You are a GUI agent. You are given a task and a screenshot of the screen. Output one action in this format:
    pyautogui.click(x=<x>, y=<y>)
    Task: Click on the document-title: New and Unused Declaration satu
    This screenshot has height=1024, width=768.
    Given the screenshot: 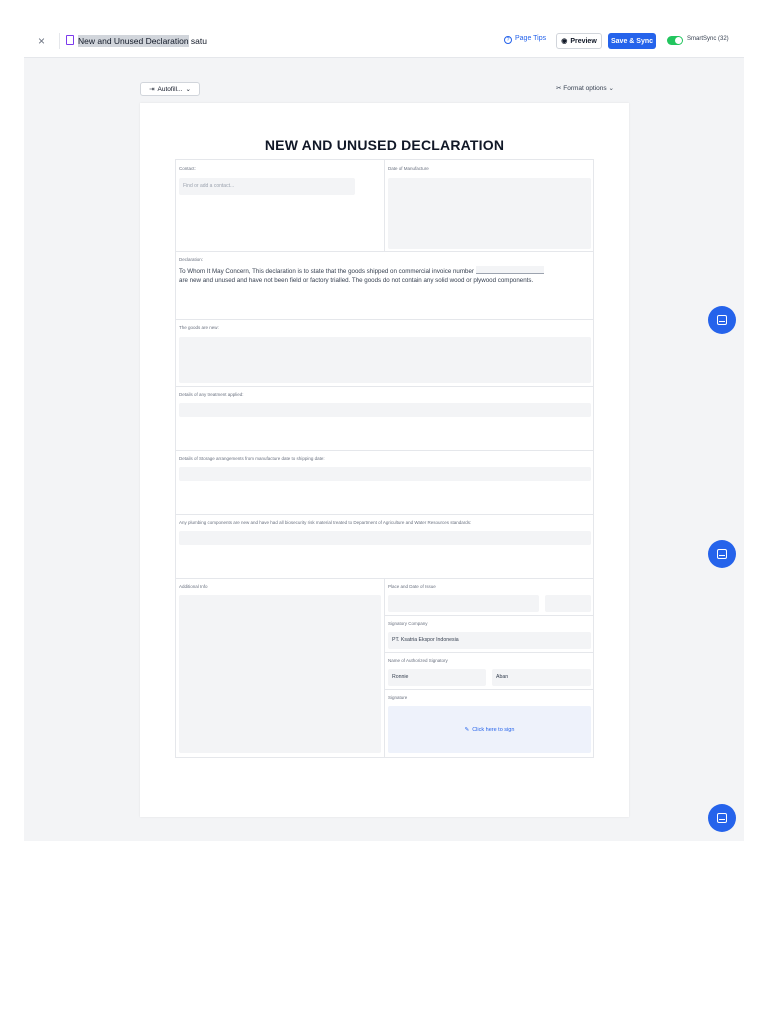 What is the action you would take?
    pyautogui.click(x=142, y=41)
    